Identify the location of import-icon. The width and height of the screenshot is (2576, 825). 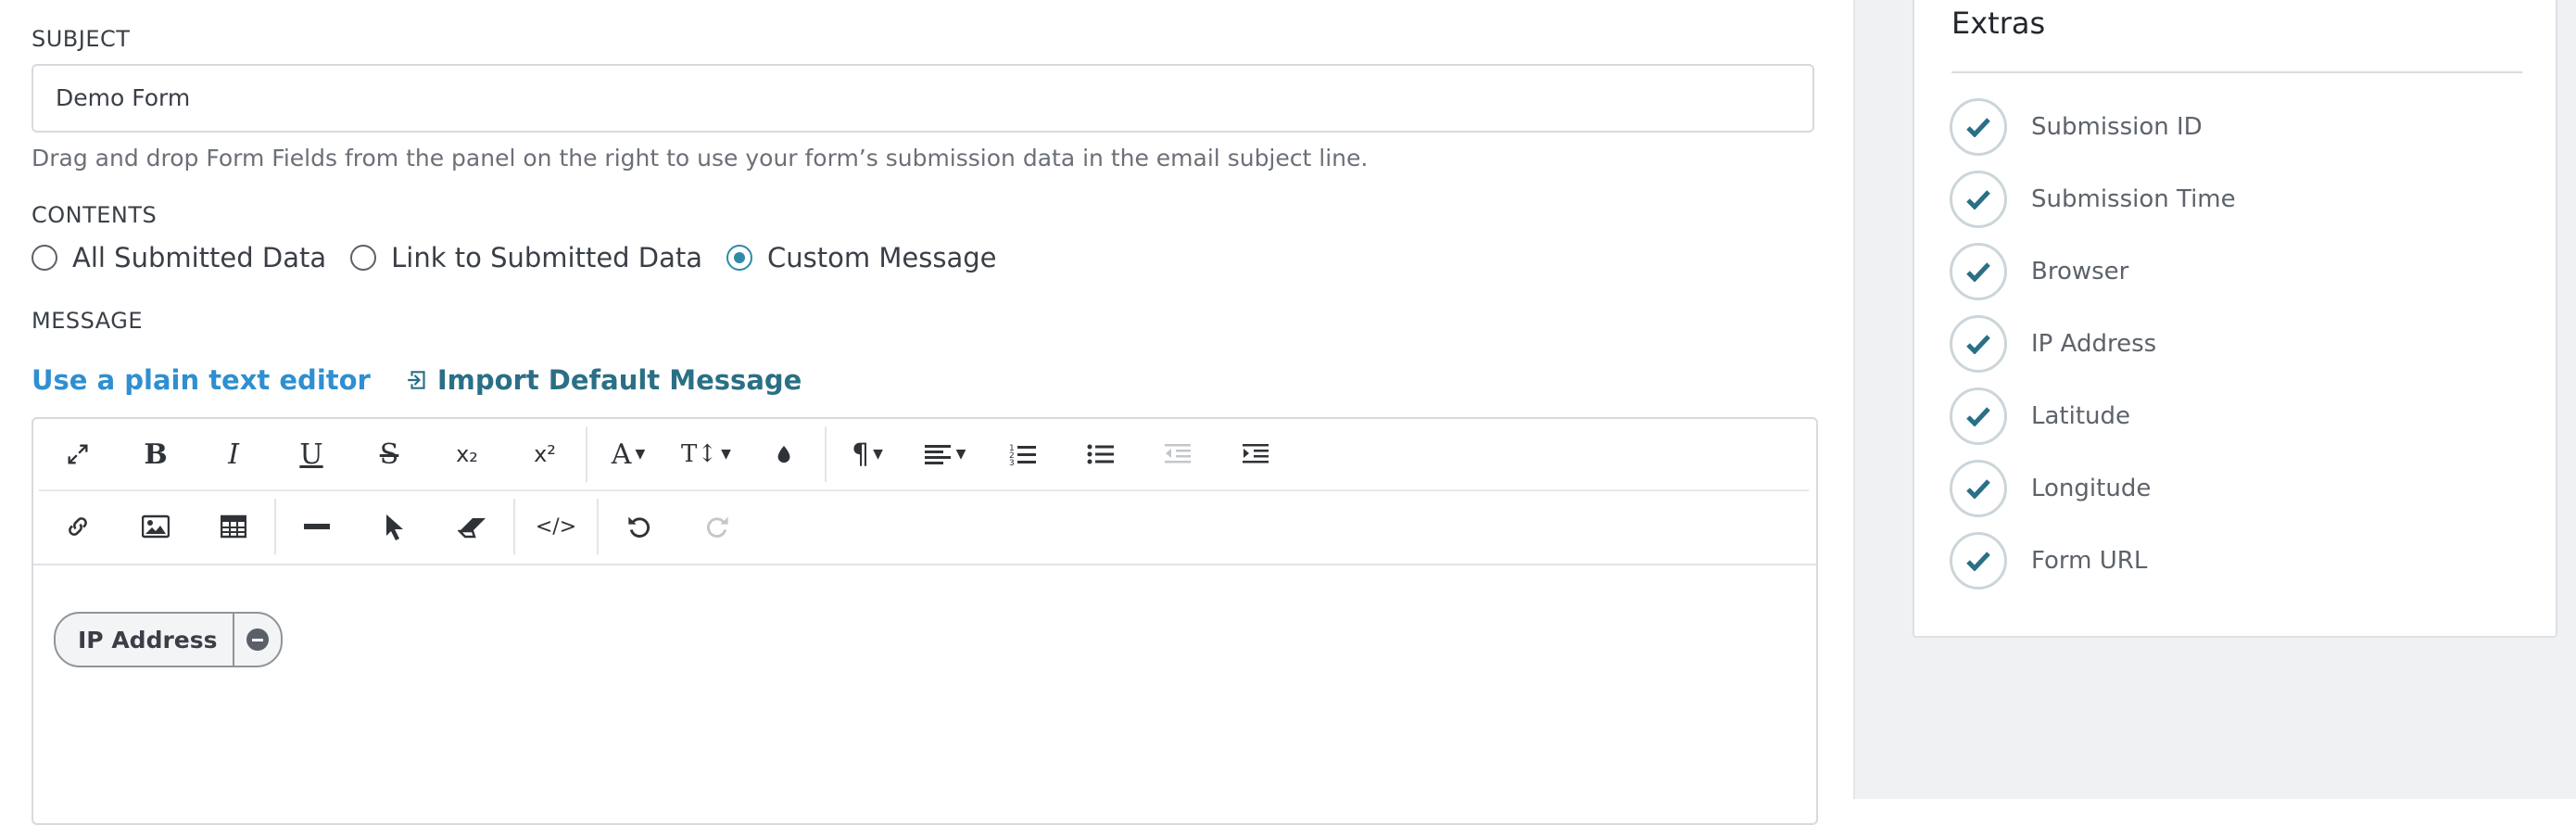
(416, 380).